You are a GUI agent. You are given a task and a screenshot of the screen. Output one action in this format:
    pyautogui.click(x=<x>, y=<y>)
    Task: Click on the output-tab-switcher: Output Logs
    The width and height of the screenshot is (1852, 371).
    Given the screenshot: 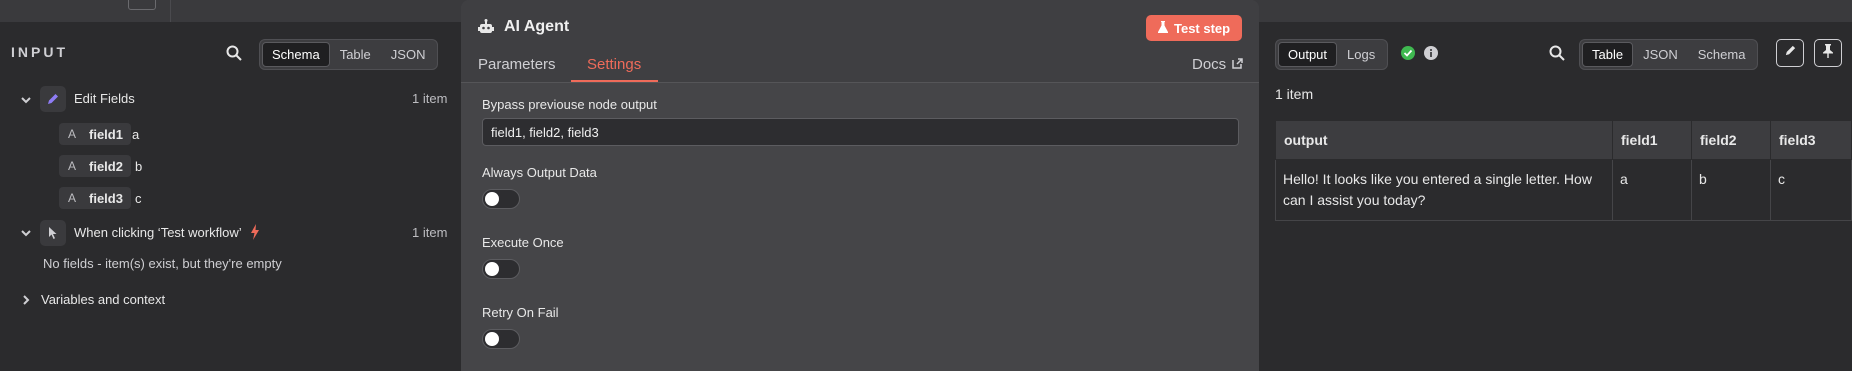 What is the action you would take?
    pyautogui.click(x=1332, y=54)
    